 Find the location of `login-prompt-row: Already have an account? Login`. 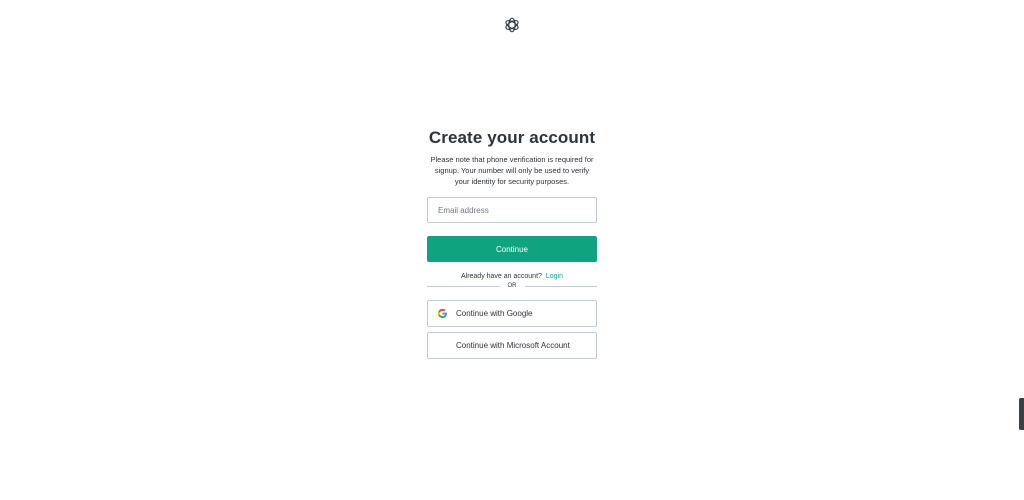

login-prompt-row: Already have an account? Login is located at coordinates (512, 276).